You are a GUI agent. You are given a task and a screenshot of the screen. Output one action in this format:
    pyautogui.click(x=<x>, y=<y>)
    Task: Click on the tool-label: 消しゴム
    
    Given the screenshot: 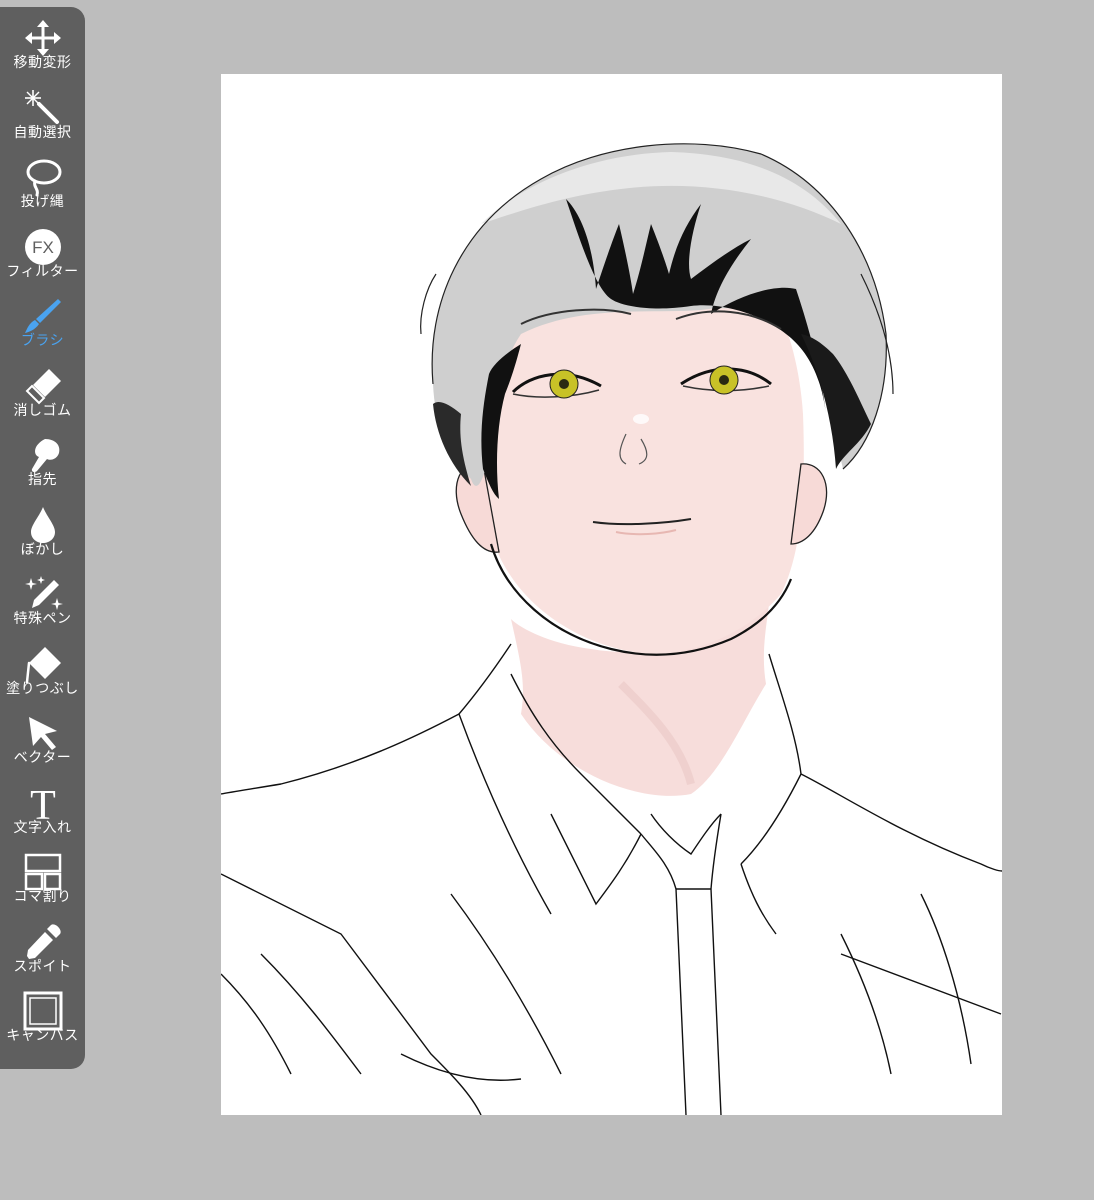 What is the action you would take?
    pyautogui.click(x=42, y=410)
    